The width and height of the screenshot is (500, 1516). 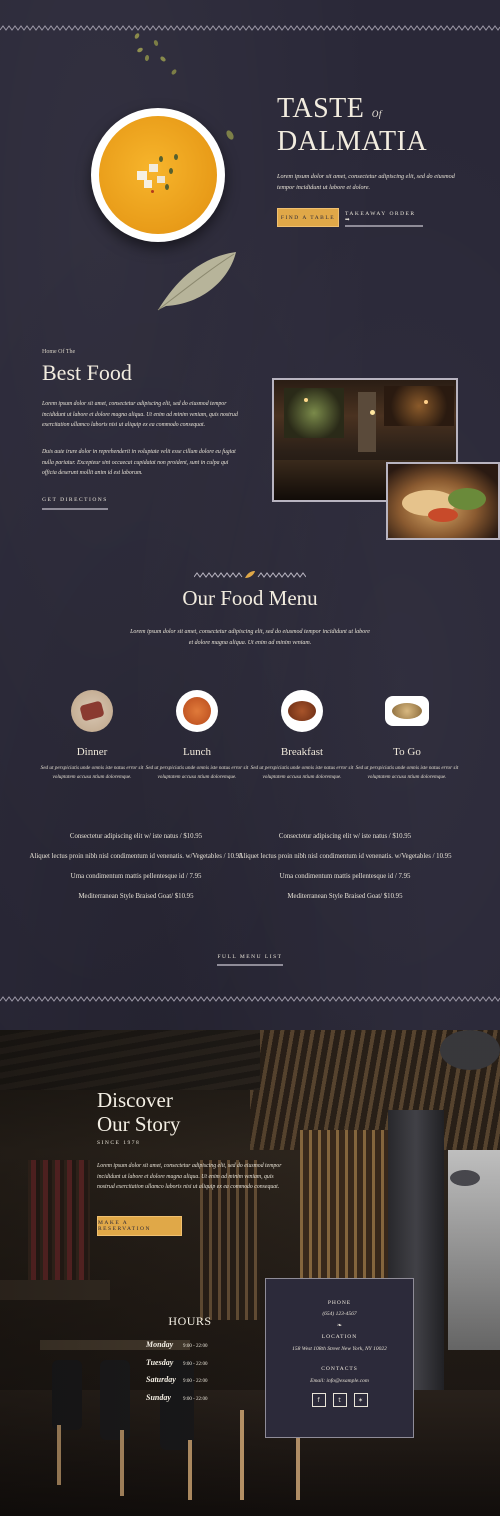 What do you see at coordinates (230, 135) in the screenshot?
I see `seed-decoration` at bounding box center [230, 135].